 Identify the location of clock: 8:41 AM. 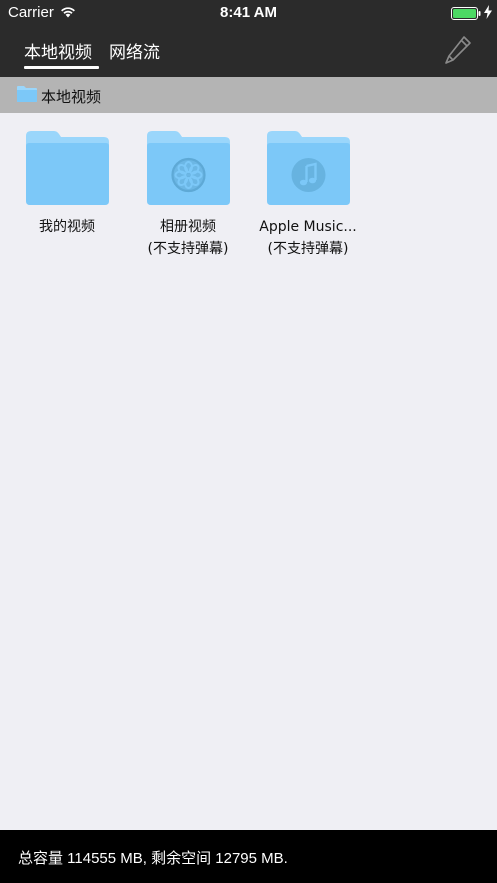
(248, 12).